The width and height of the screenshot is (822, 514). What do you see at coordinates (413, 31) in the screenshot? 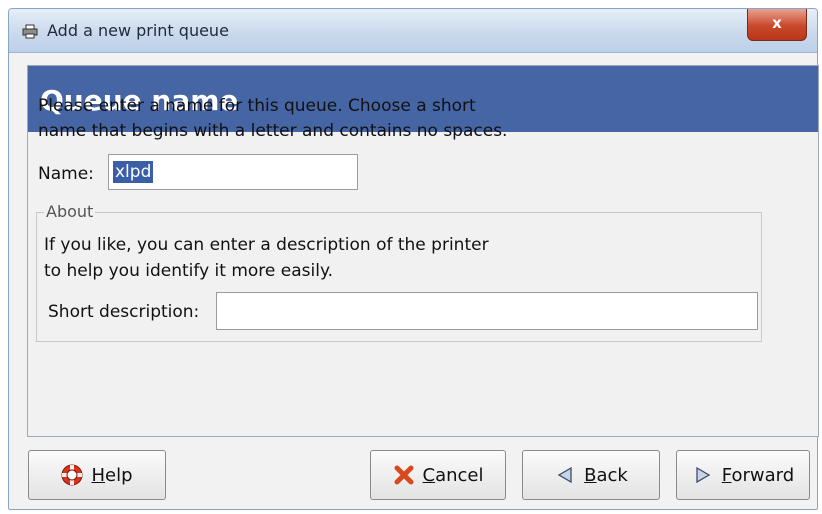
I see `title-bar: Add a new print queue x` at bounding box center [413, 31].